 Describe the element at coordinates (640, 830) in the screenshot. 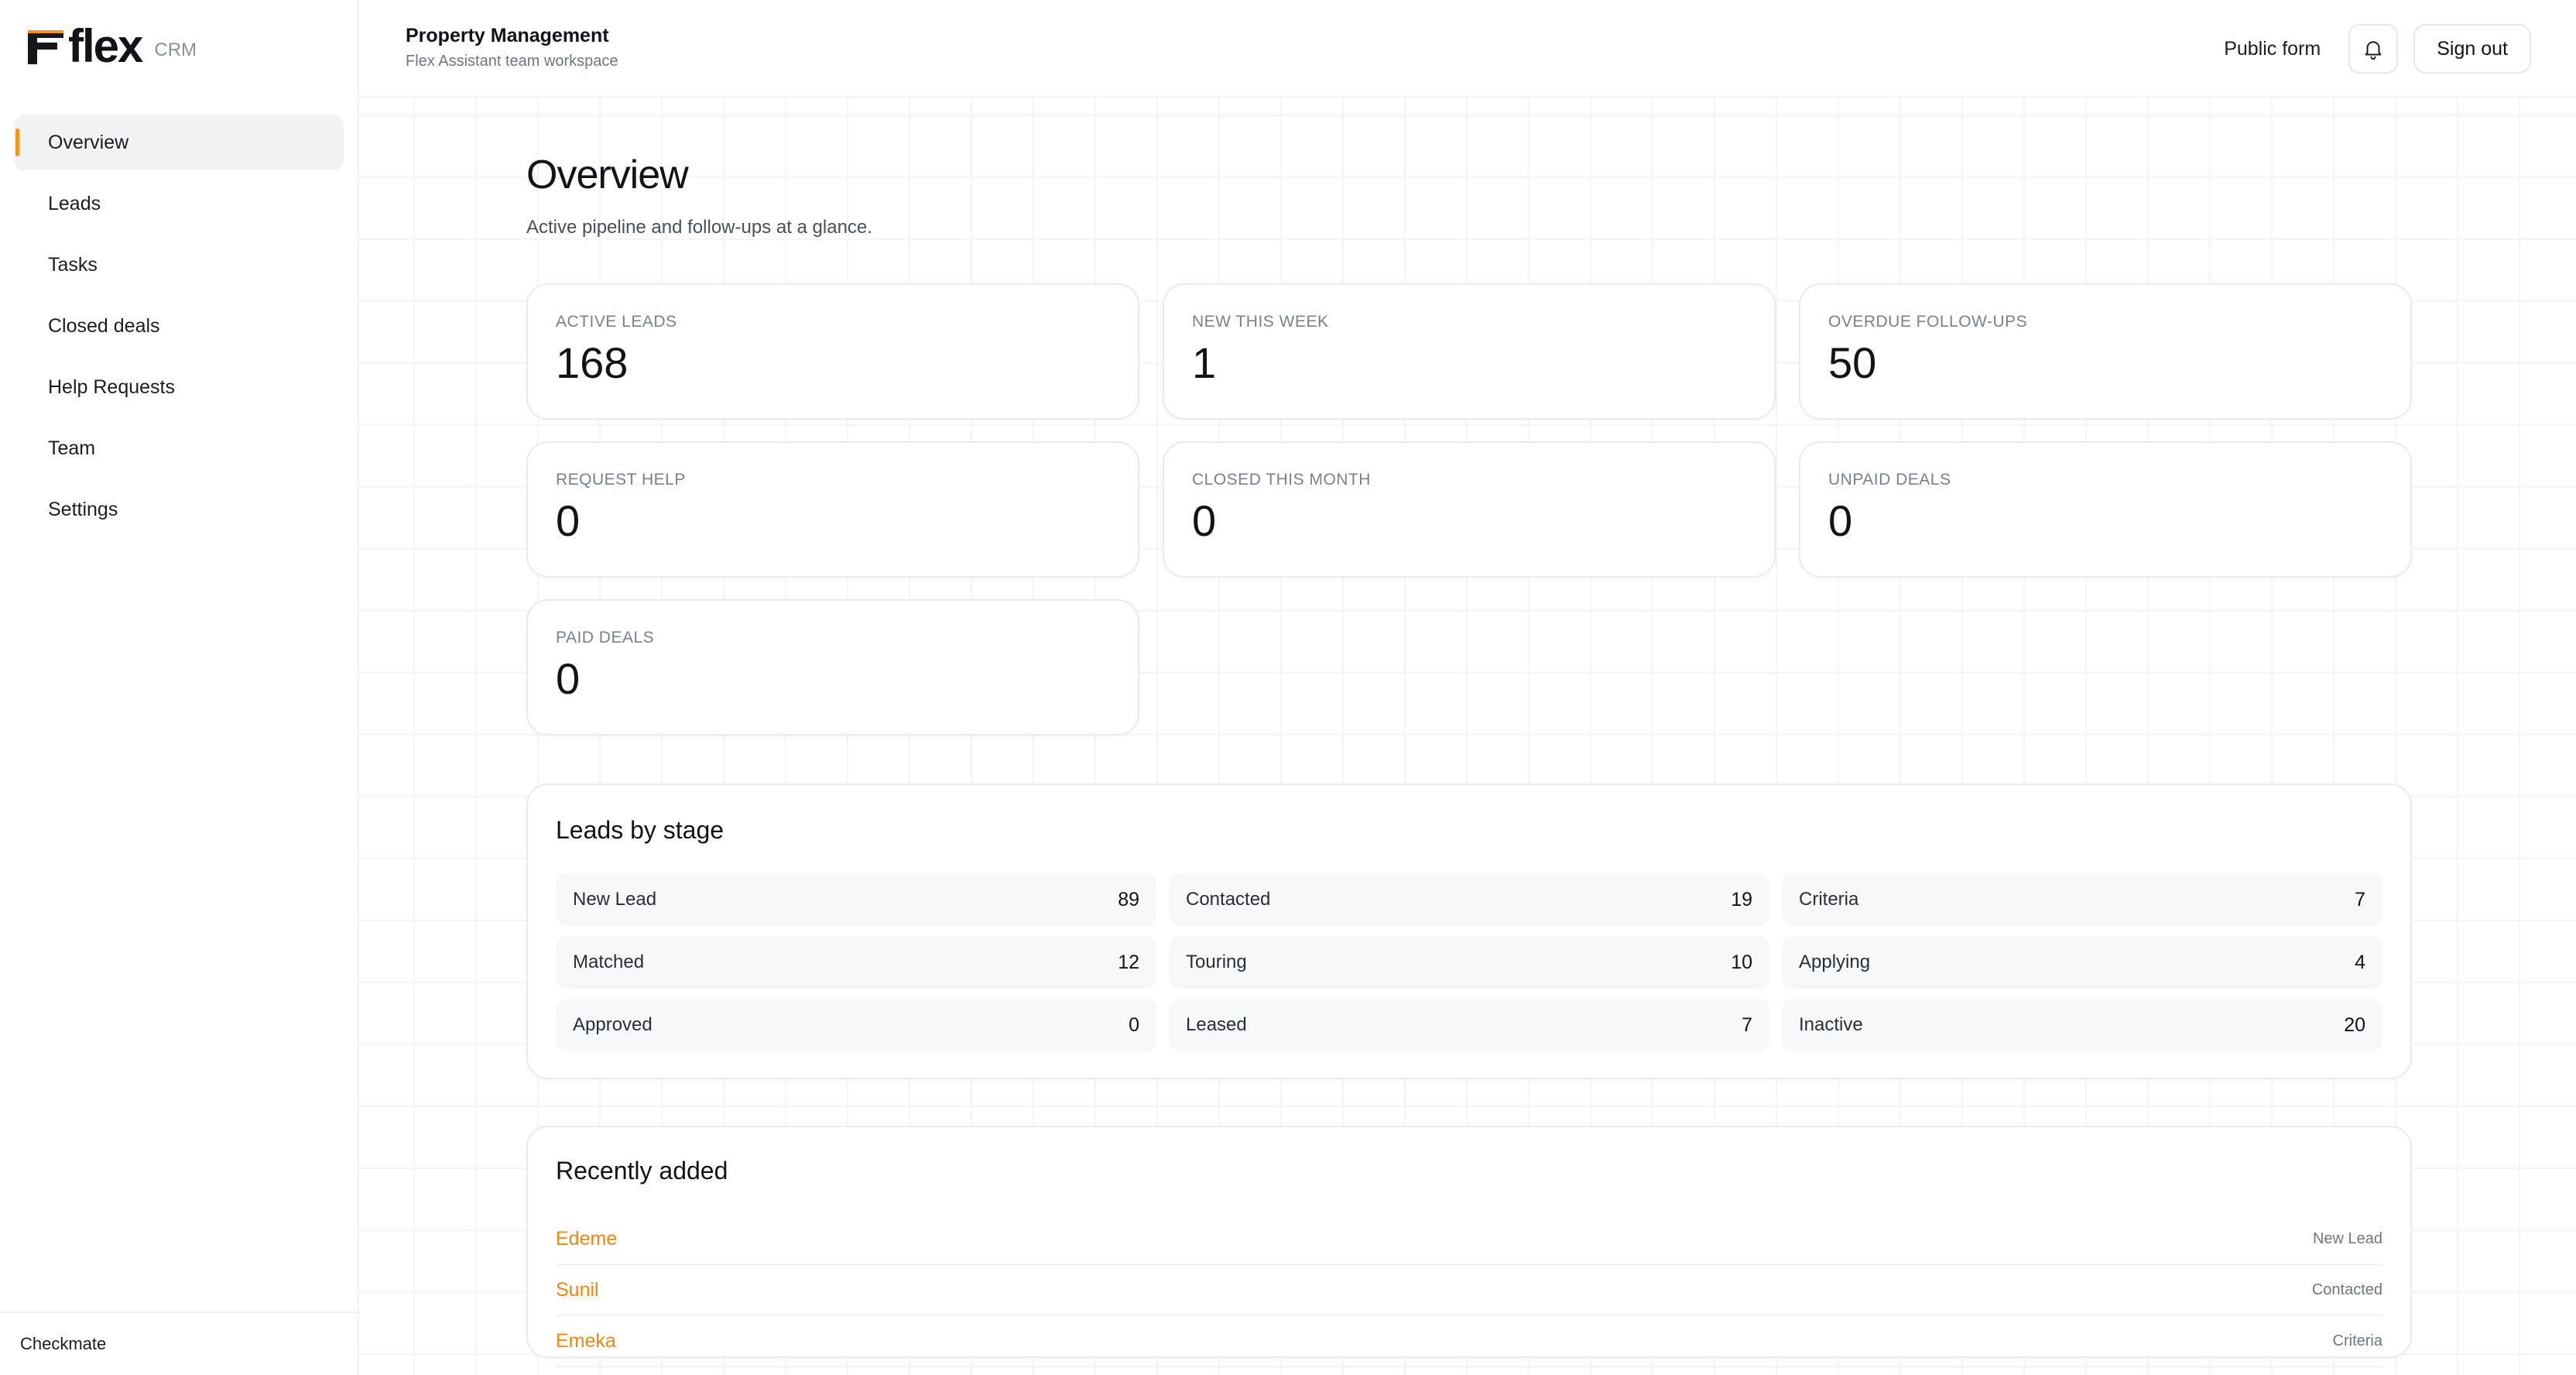

I see `panel-title: Leads by stage` at that location.